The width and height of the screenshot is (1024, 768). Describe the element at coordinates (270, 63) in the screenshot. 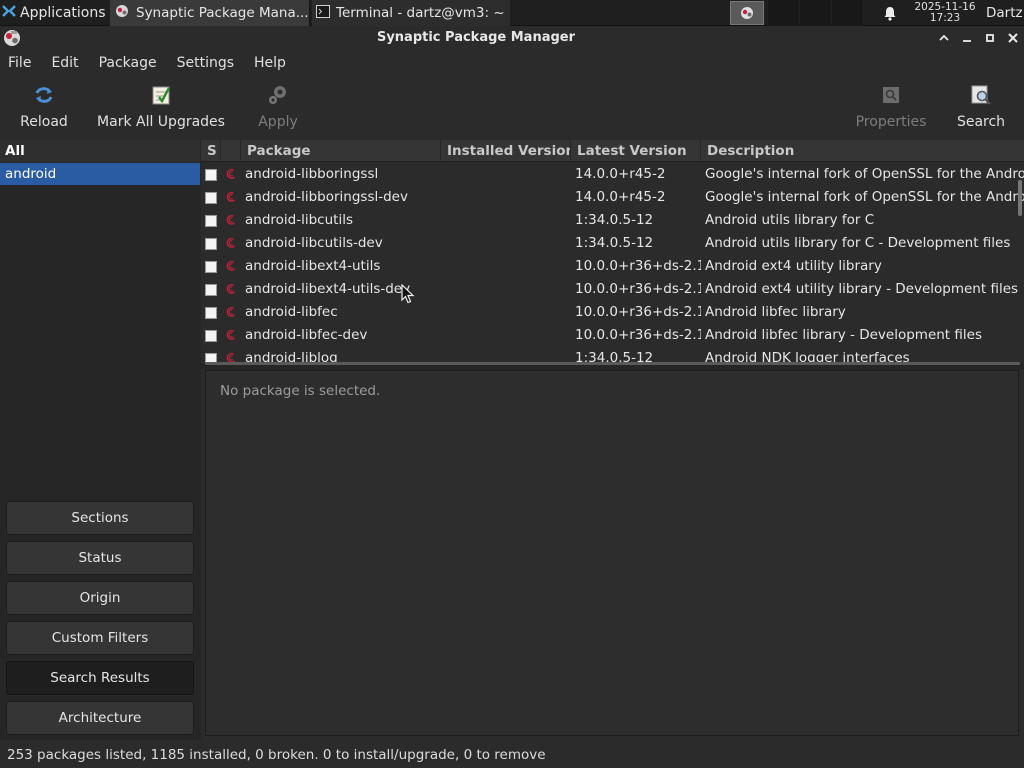

I see `menu-help: Help` at that location.